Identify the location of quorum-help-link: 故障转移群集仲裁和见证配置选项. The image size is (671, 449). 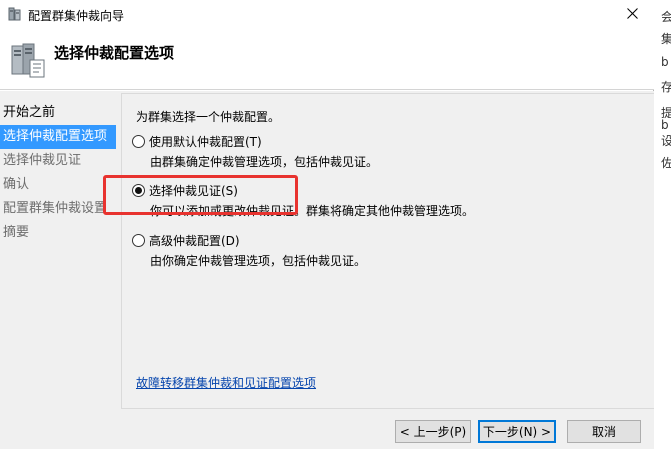
(226, 382).